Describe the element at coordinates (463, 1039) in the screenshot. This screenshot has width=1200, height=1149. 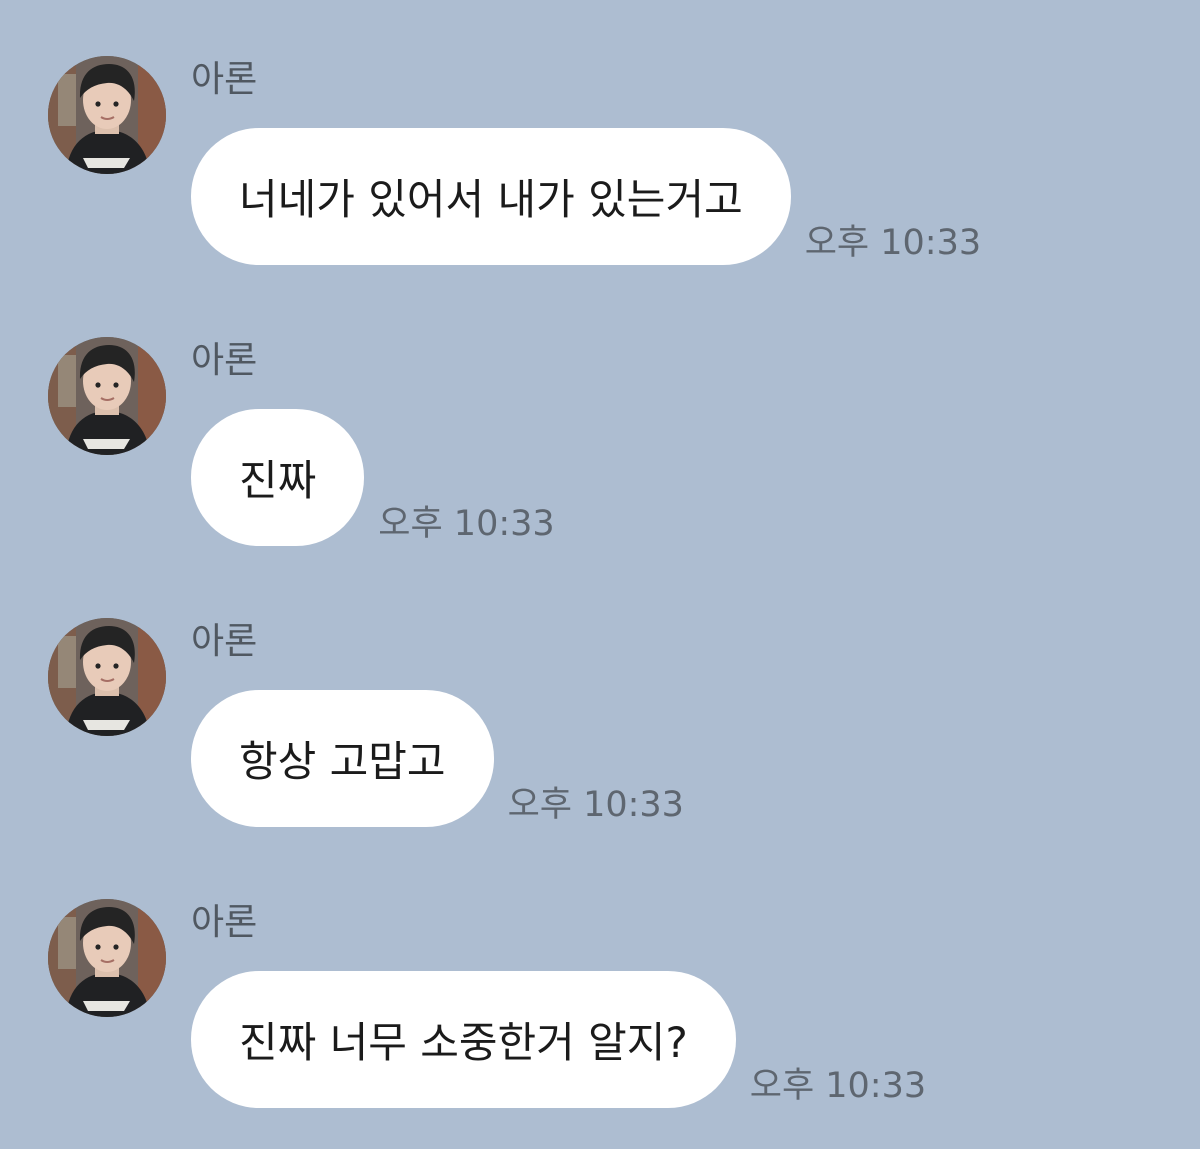
I see `message-bubble: 진짜 너무 소중한거 알지?` at that location.